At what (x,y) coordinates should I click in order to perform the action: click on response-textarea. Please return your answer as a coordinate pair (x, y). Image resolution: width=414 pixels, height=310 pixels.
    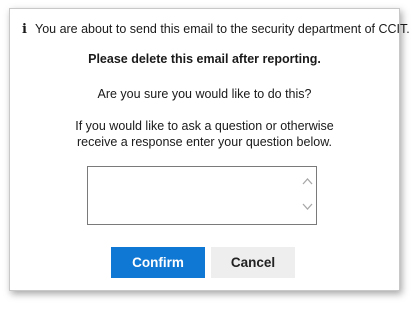
    Looking at the image, I should click on (193, 195).